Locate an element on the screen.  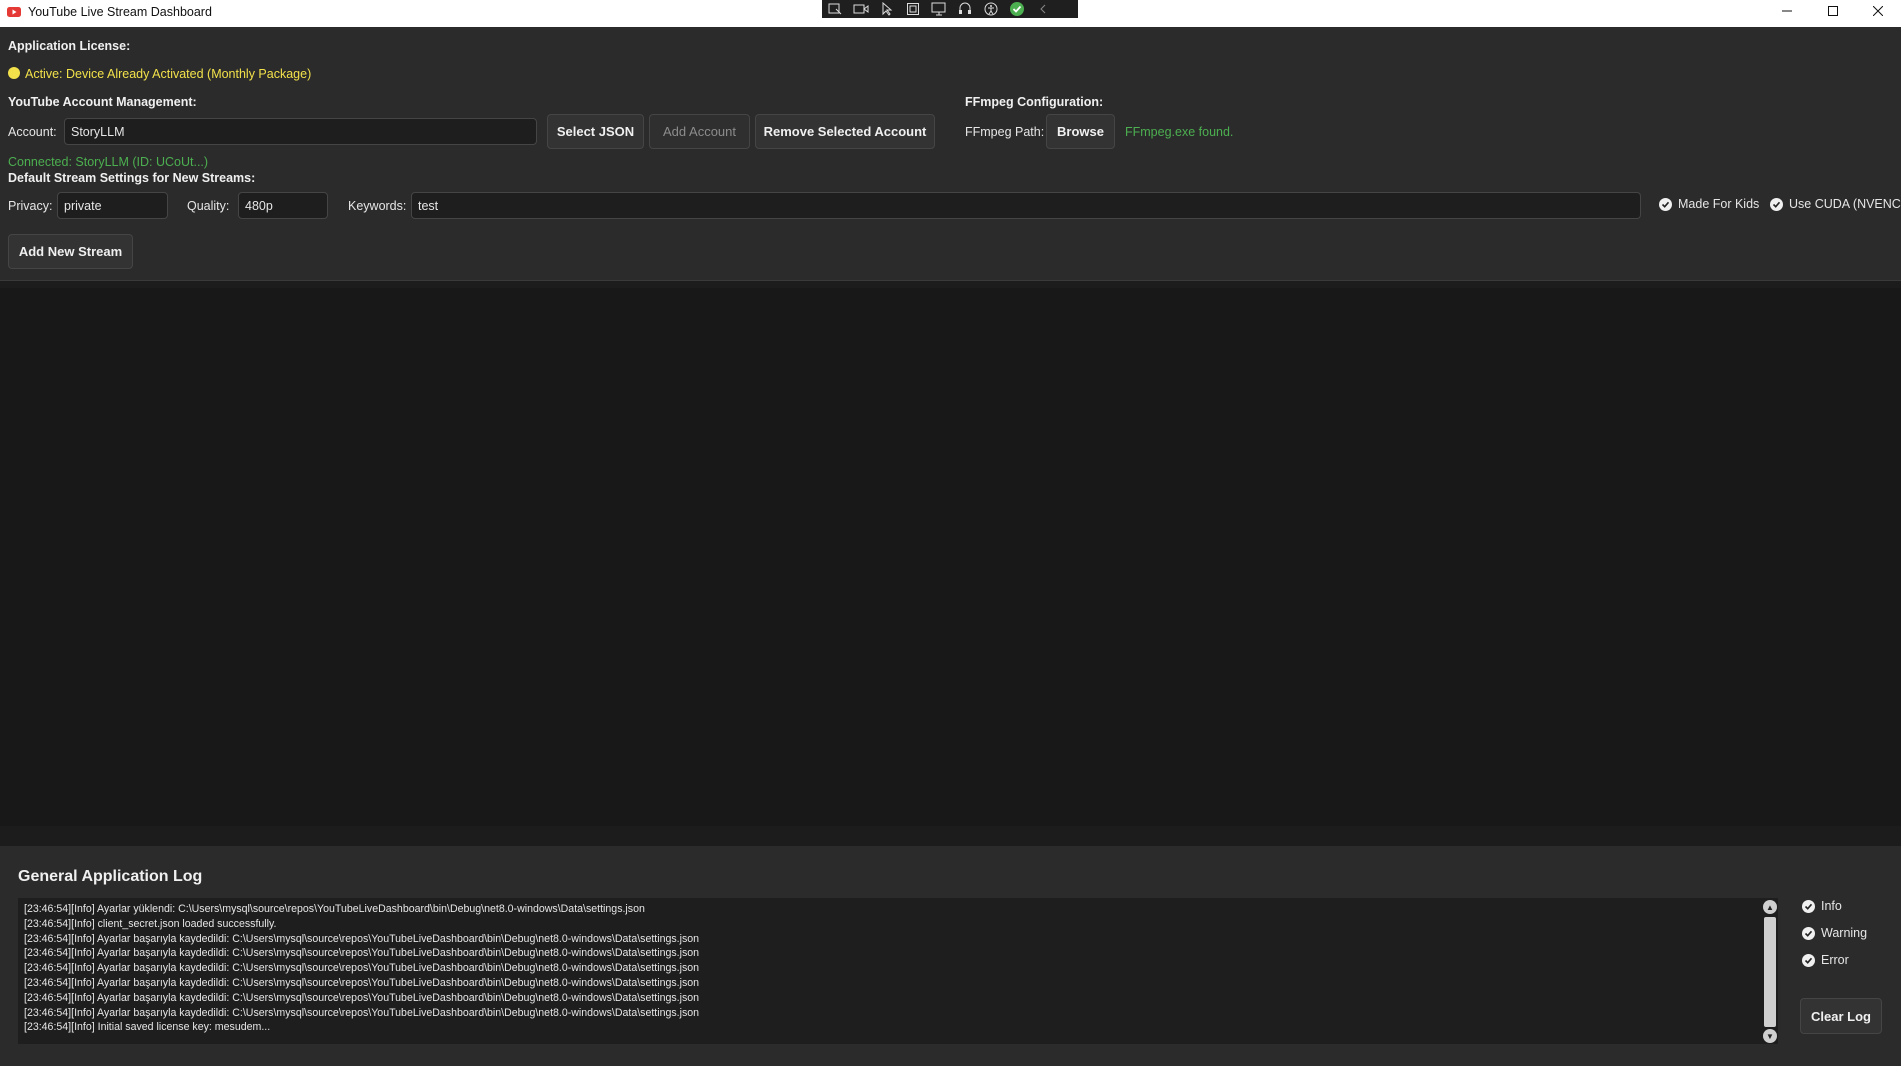
privacy-select: private is located at coordinates (112, 205).